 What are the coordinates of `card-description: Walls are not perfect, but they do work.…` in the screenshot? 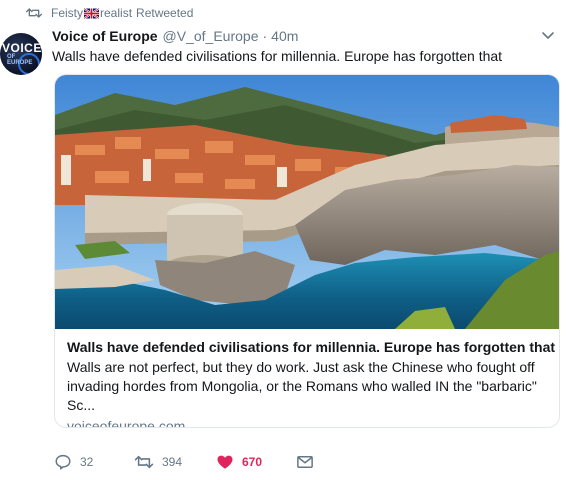 It's located at (302, 386).